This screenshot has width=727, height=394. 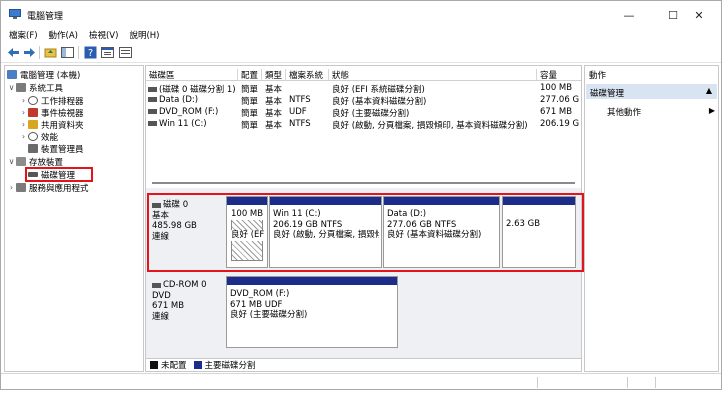 I want to click on performance-gauge-icon, so click(x=33, y=136).